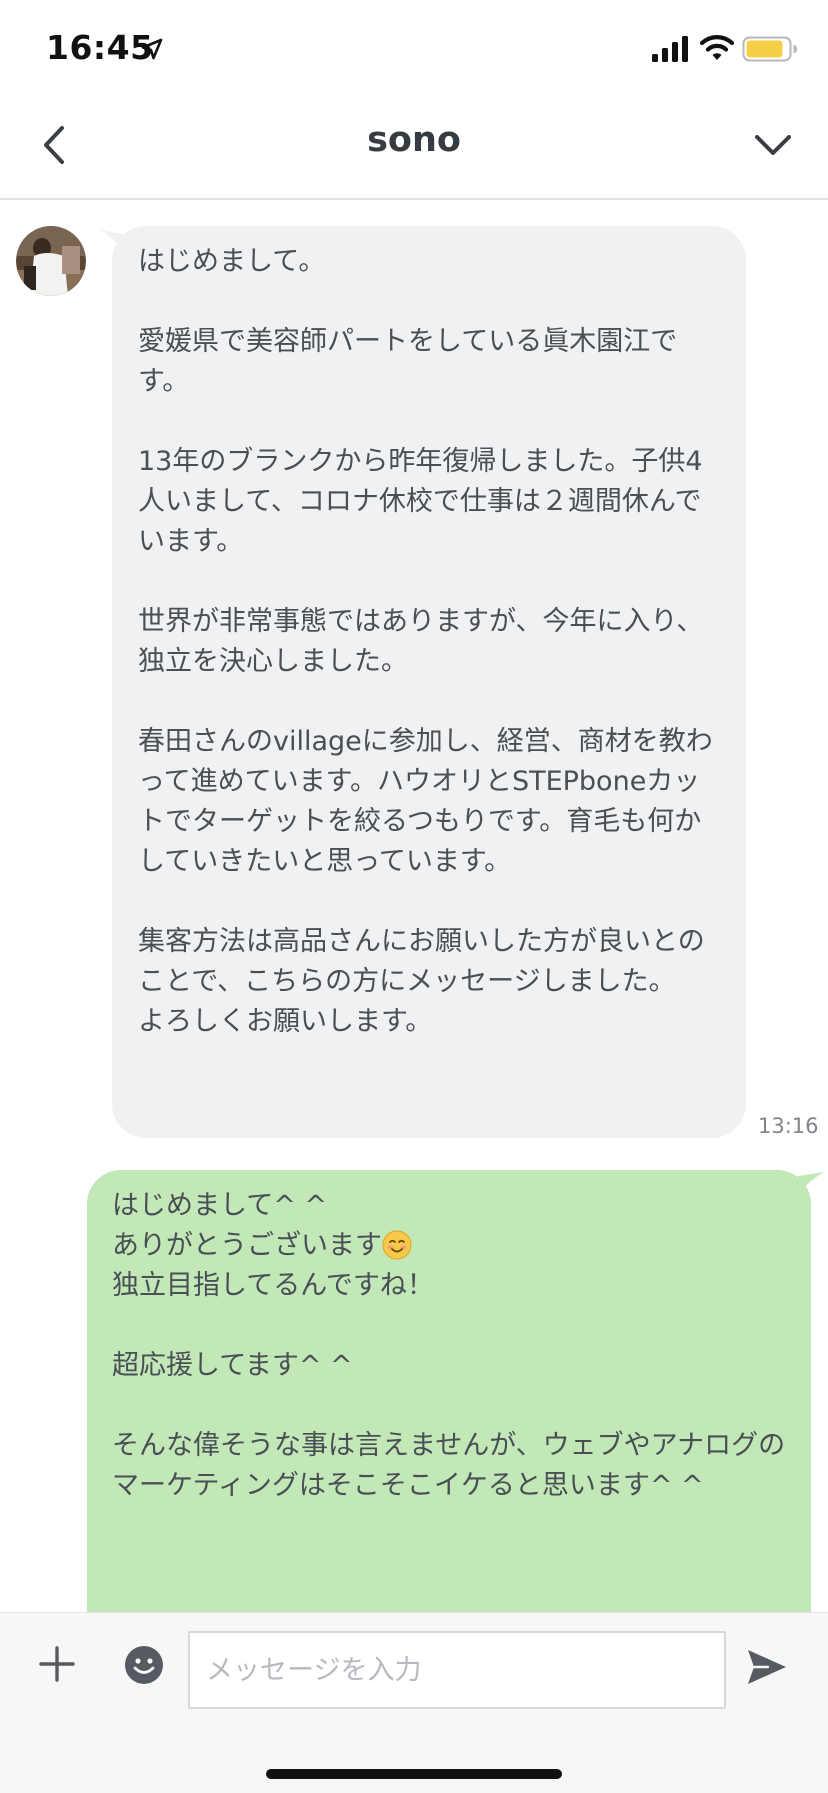 The height and width of the screenshot is (1793, 828). Describe the element at coordinates (457, 1670) in the screenshot. I see `message-input` at that location.